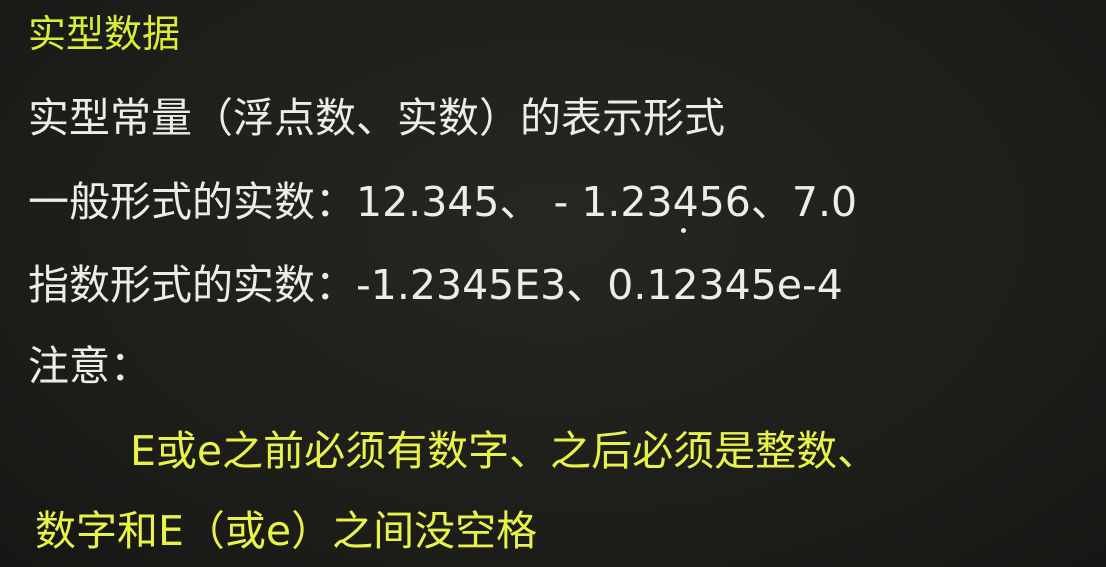 Image resolution: width=1106 pixels, height=567 pixels. I want to click on slide-title: 实型数据, so click(104, 34).